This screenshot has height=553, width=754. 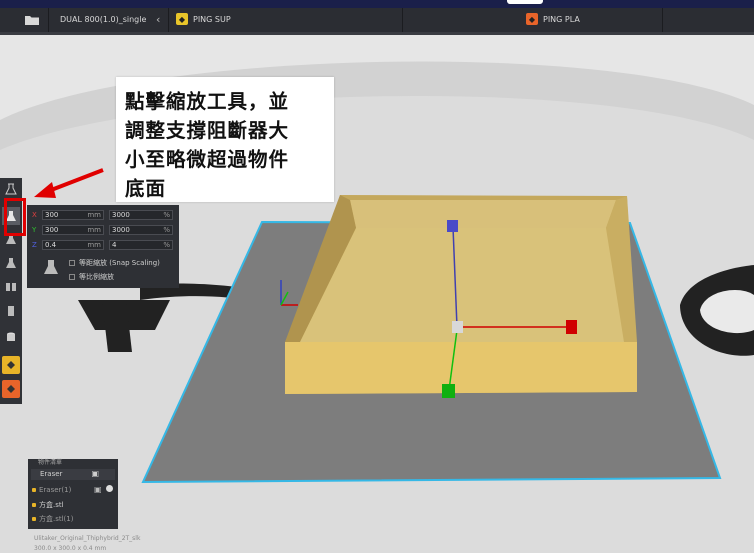 I want to click on extruder-tab-pla: PING PLA, so click(x=561, y=19).